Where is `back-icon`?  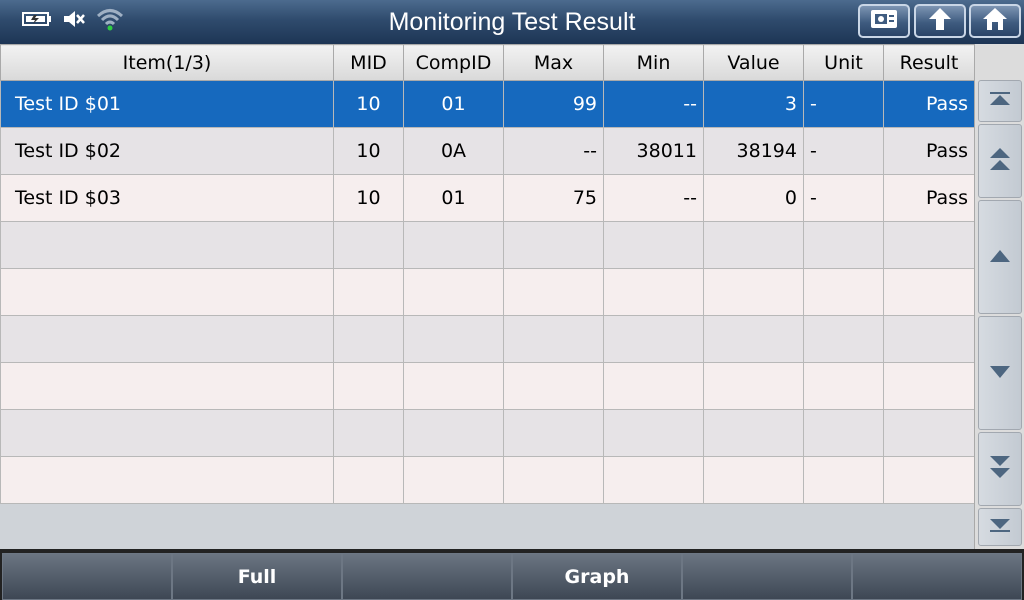
back-icon is located at coordinates (940, 21).